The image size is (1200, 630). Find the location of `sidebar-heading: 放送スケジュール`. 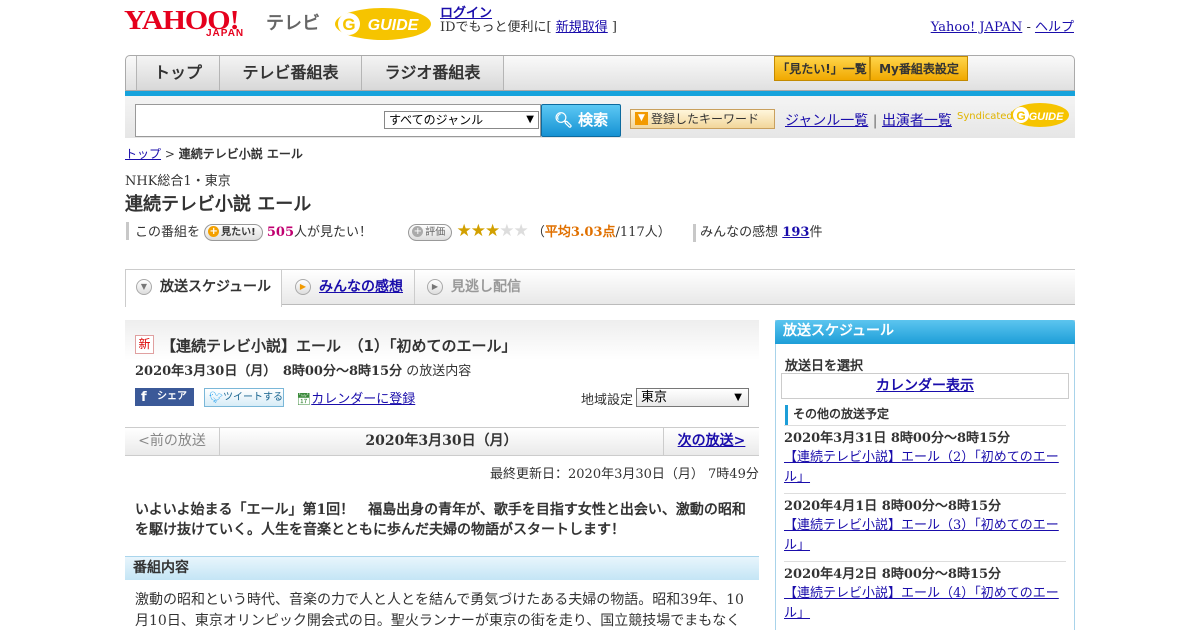

sidebar-heading: 放送スケジュール is located at coordinates (925, 332).